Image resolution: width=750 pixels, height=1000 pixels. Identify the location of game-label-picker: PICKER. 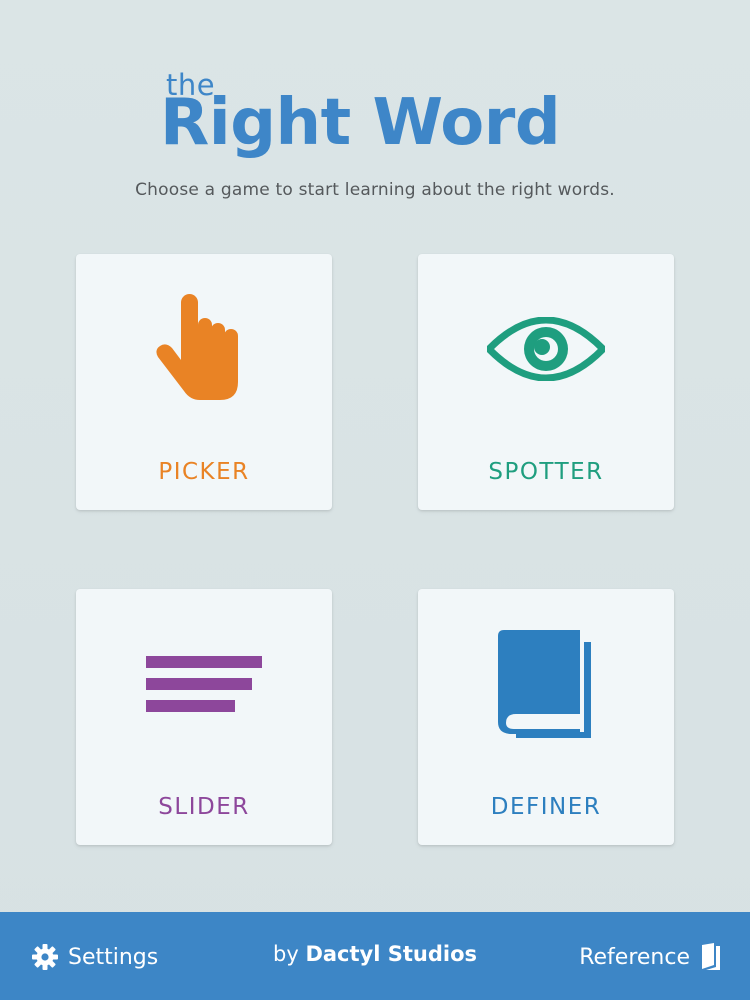
(204, 472).